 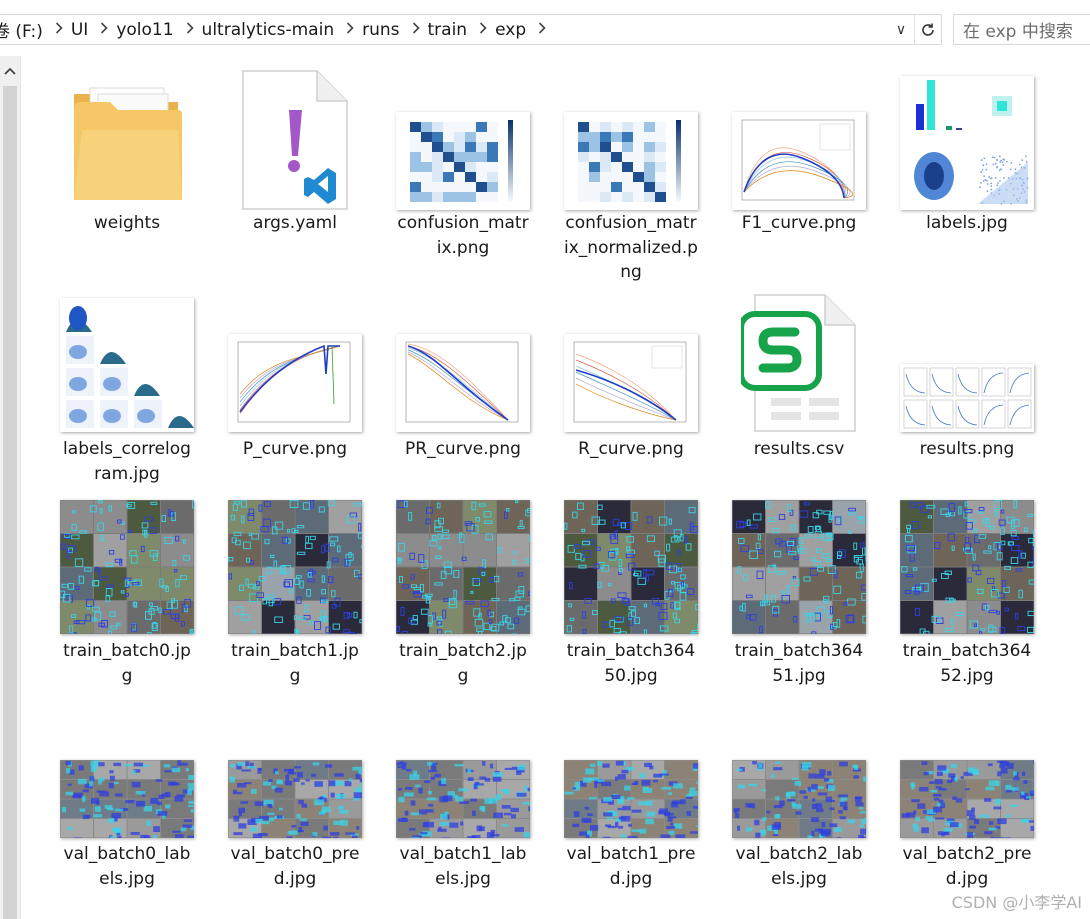 What do you see at coordinates (631, 459) in the screenshot?
I see `file-item: val_batch1_pred.jpg` at bounding box center [631, 459].